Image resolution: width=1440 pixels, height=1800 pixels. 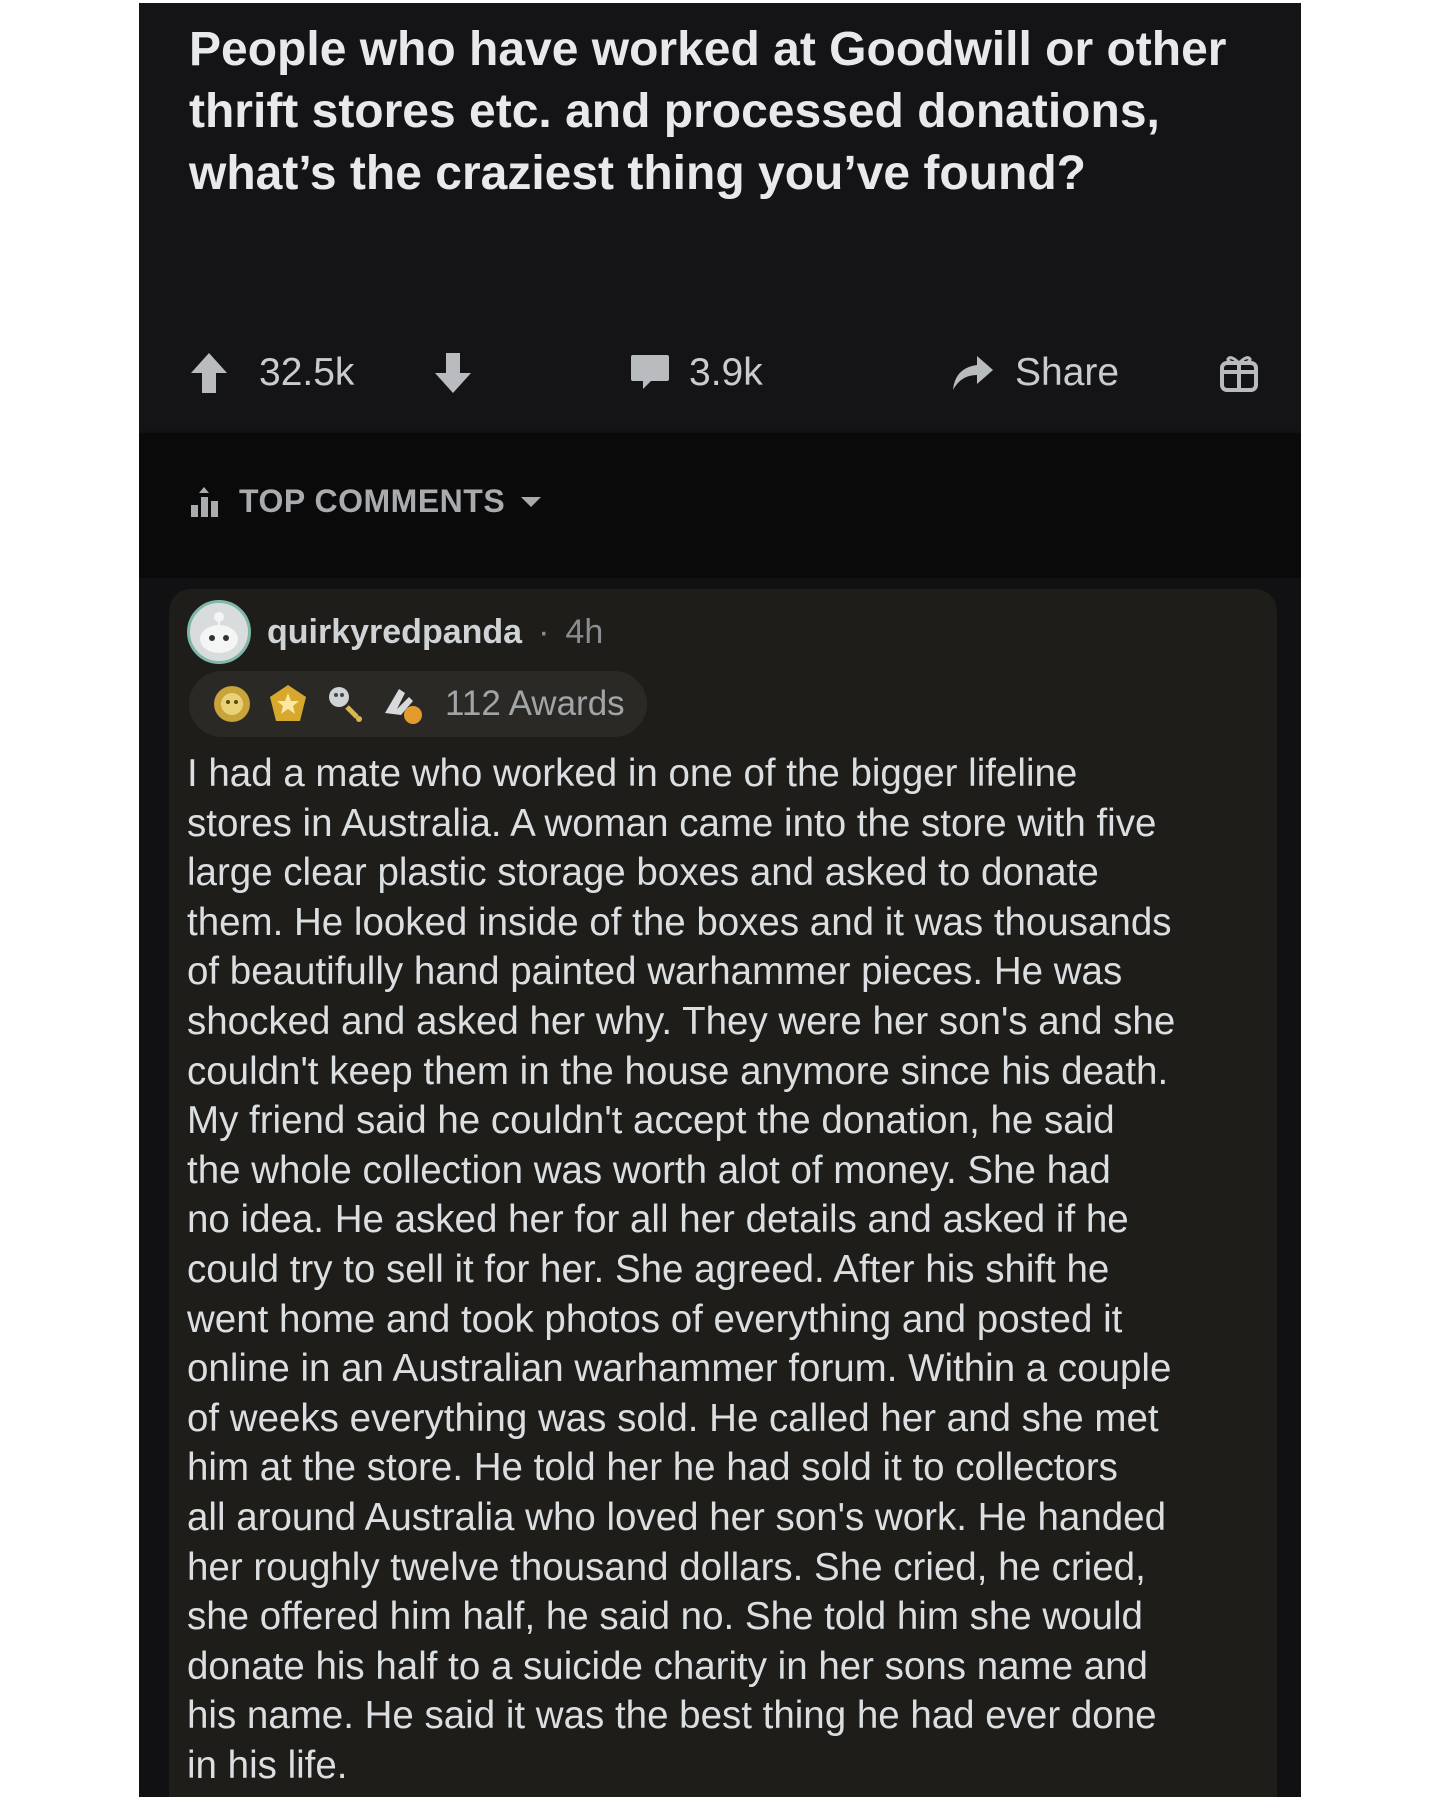 I want to click on comments-button: 3.9k, so click(x=696, y=373).